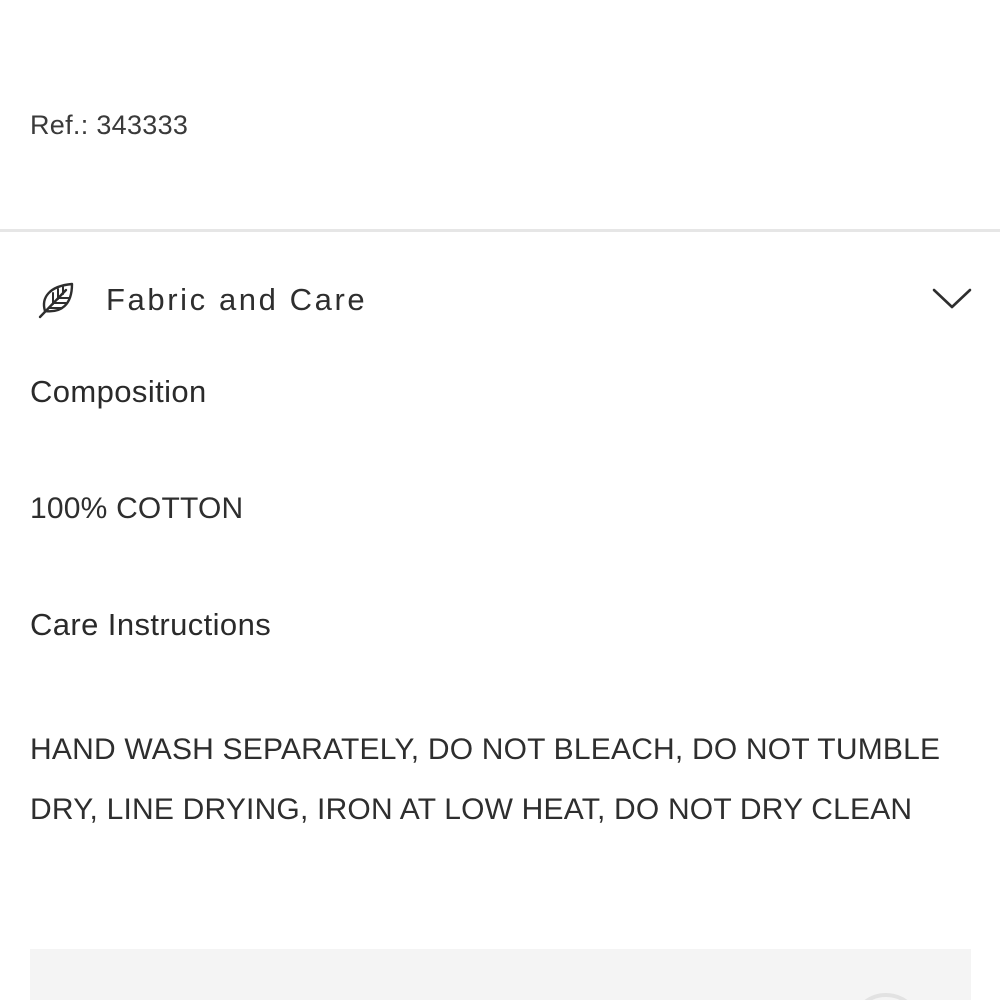 The width and height of the screenshot is (1000, 1000). What do you see at coordinates (500, 974) in the screenshot?
I see `bottom-panel` at bounding box center [500, 974].